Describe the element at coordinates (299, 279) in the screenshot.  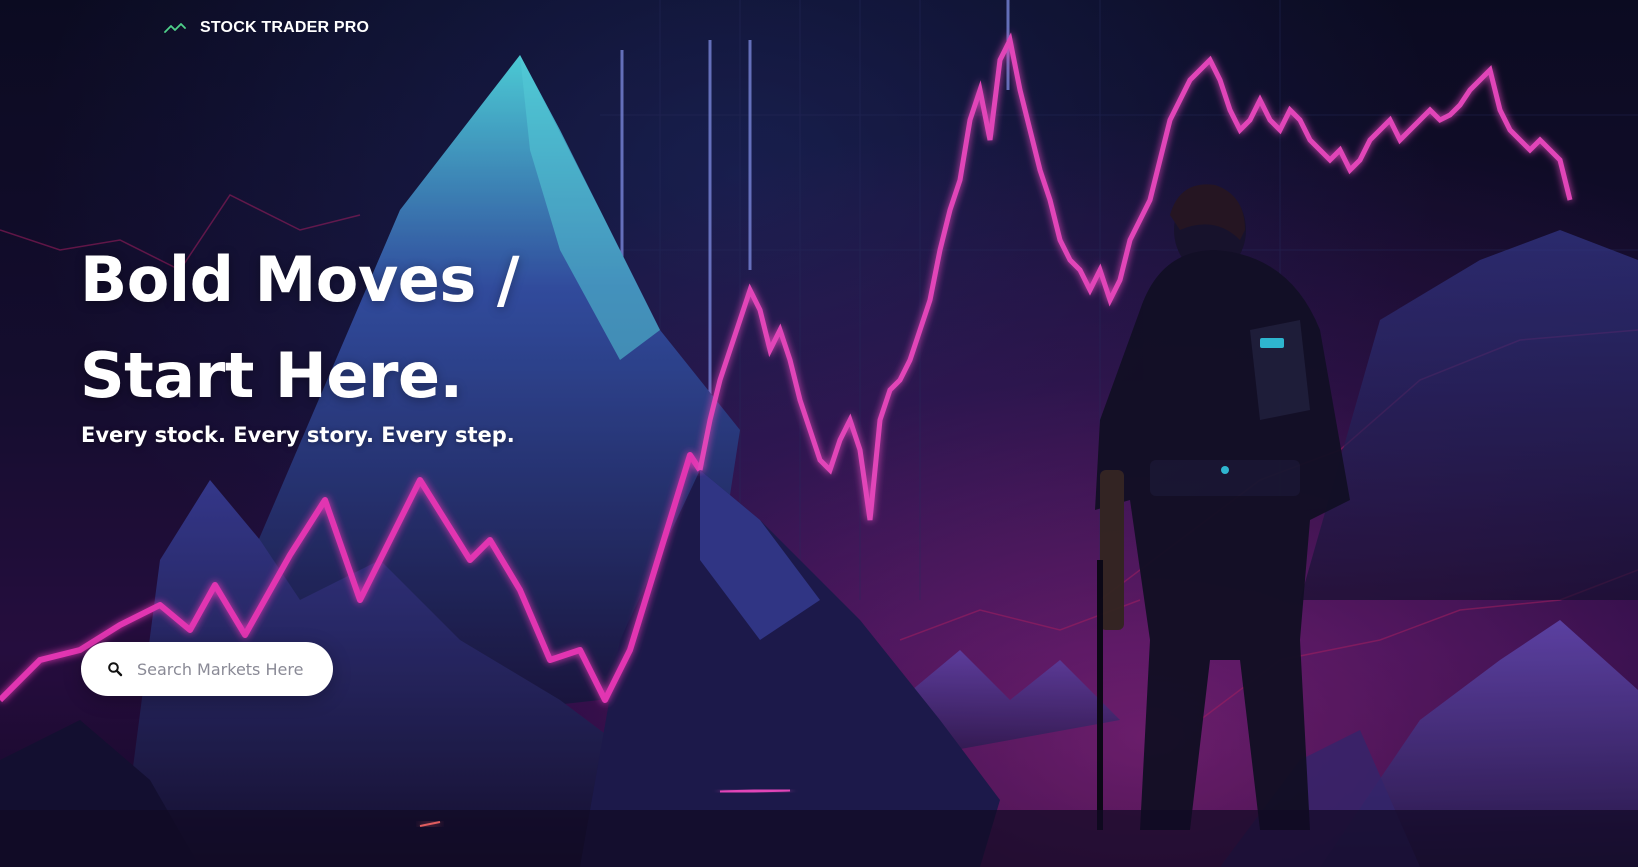
I see `headline-line-1: Bold Moves /` at that location.